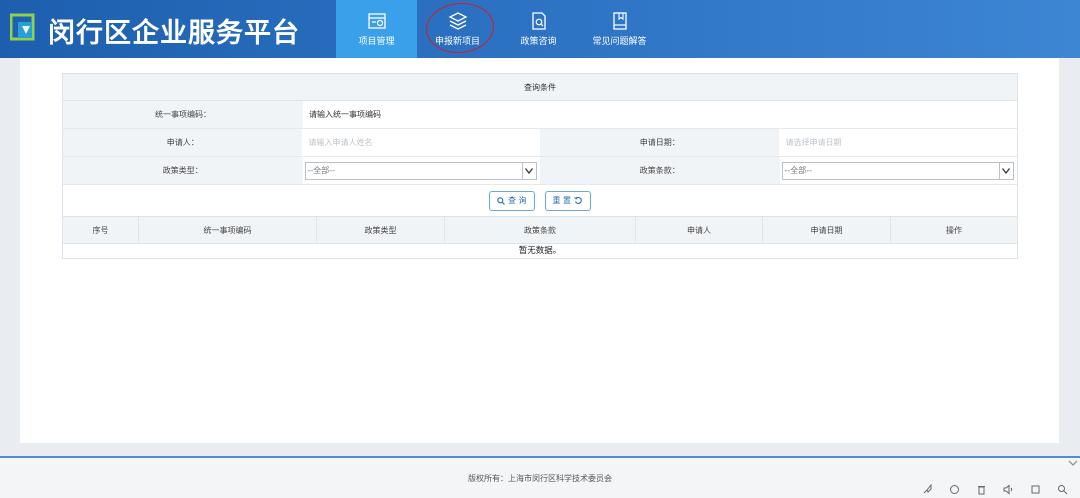 The width and height of the screenshot is (1080, 498). I want to click on nav-label: 政策咨询, so click(538, 42).